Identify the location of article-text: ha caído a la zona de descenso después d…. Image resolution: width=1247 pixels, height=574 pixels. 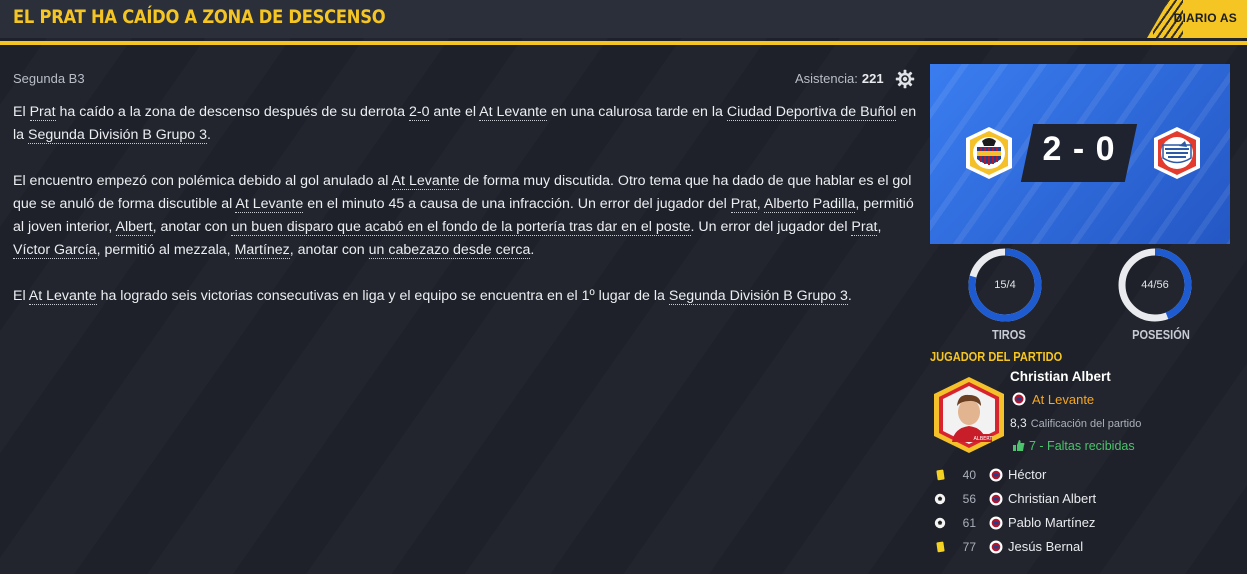
(232, 112).